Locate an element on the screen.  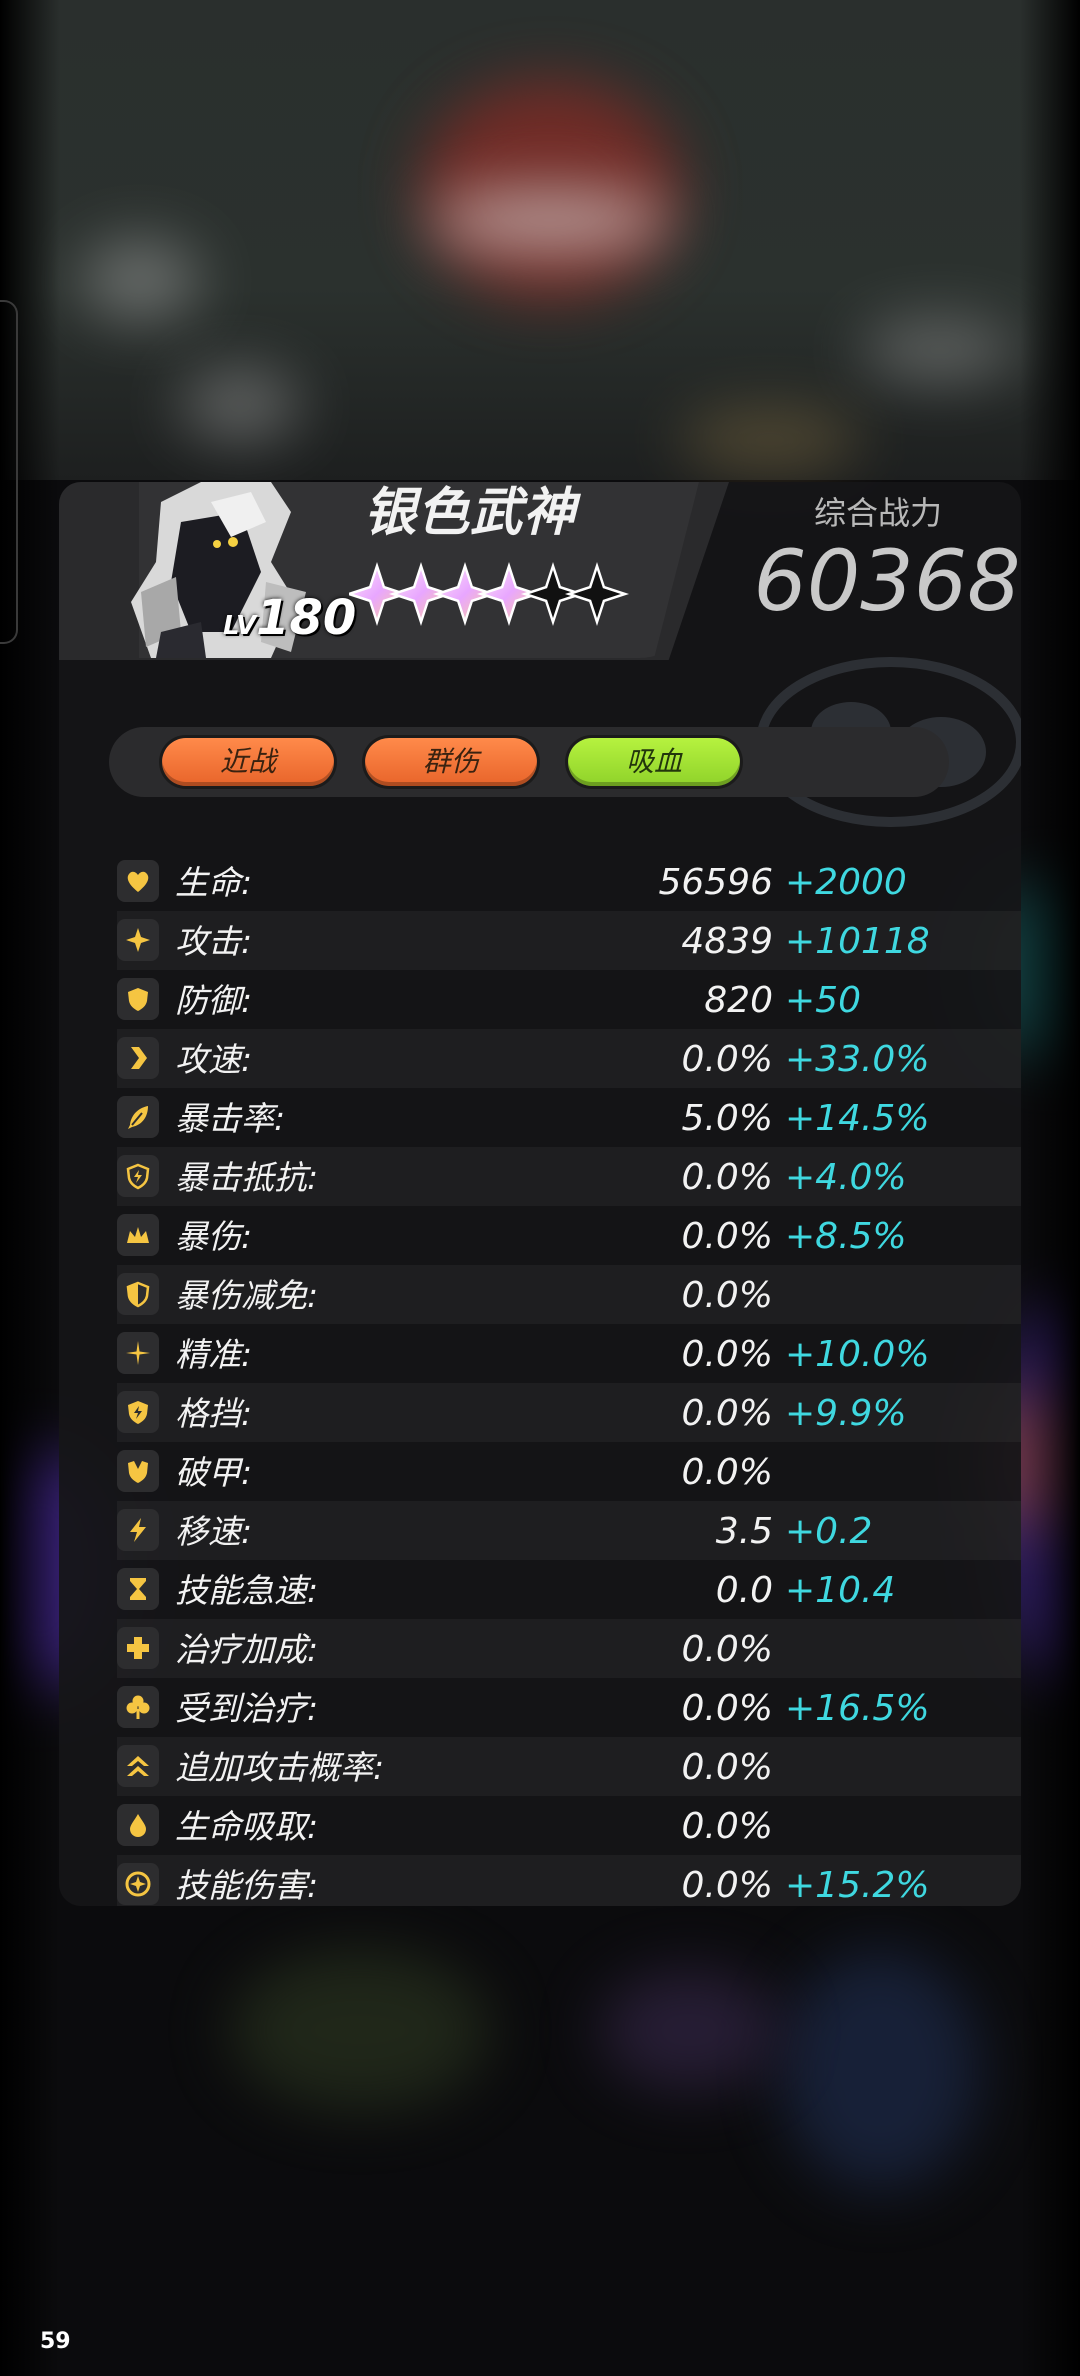
stat-row: 攻速: 0.0% +33.0% is located at coordinates (569, 1058).